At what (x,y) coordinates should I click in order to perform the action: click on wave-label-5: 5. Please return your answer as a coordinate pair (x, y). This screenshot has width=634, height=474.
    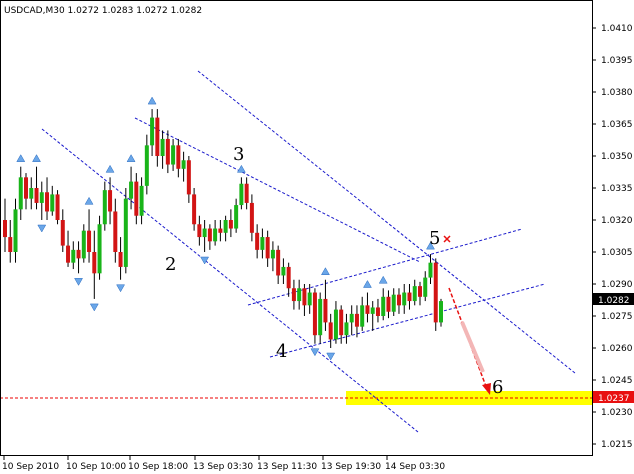
    Looking at the image, I should click on (434, 238).